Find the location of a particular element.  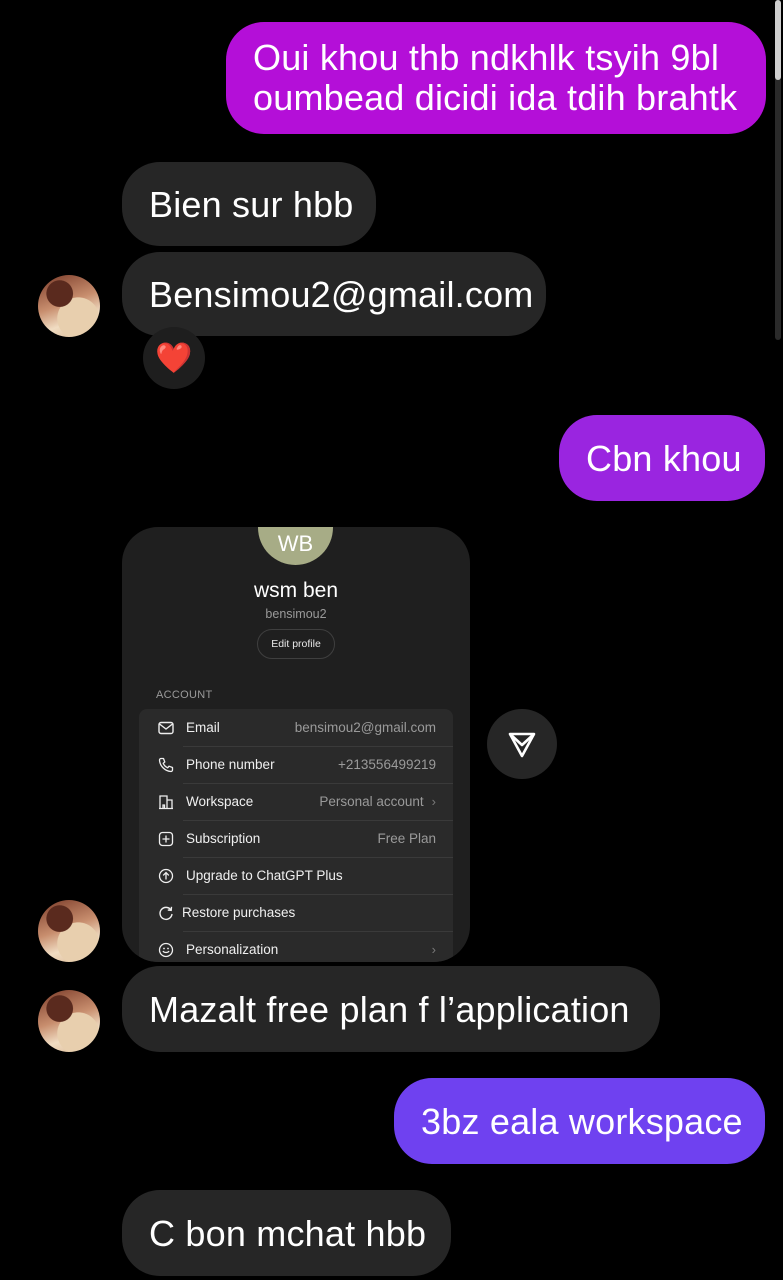

row-label: Upgrade to ChatGPT Plus is located at coordinates (264, 875).